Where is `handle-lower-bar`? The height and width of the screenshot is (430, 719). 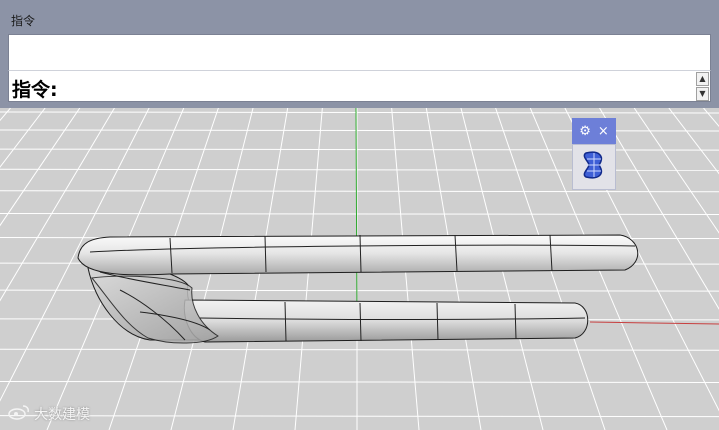
handle-lower-bar is located at coordinates (386, 321).